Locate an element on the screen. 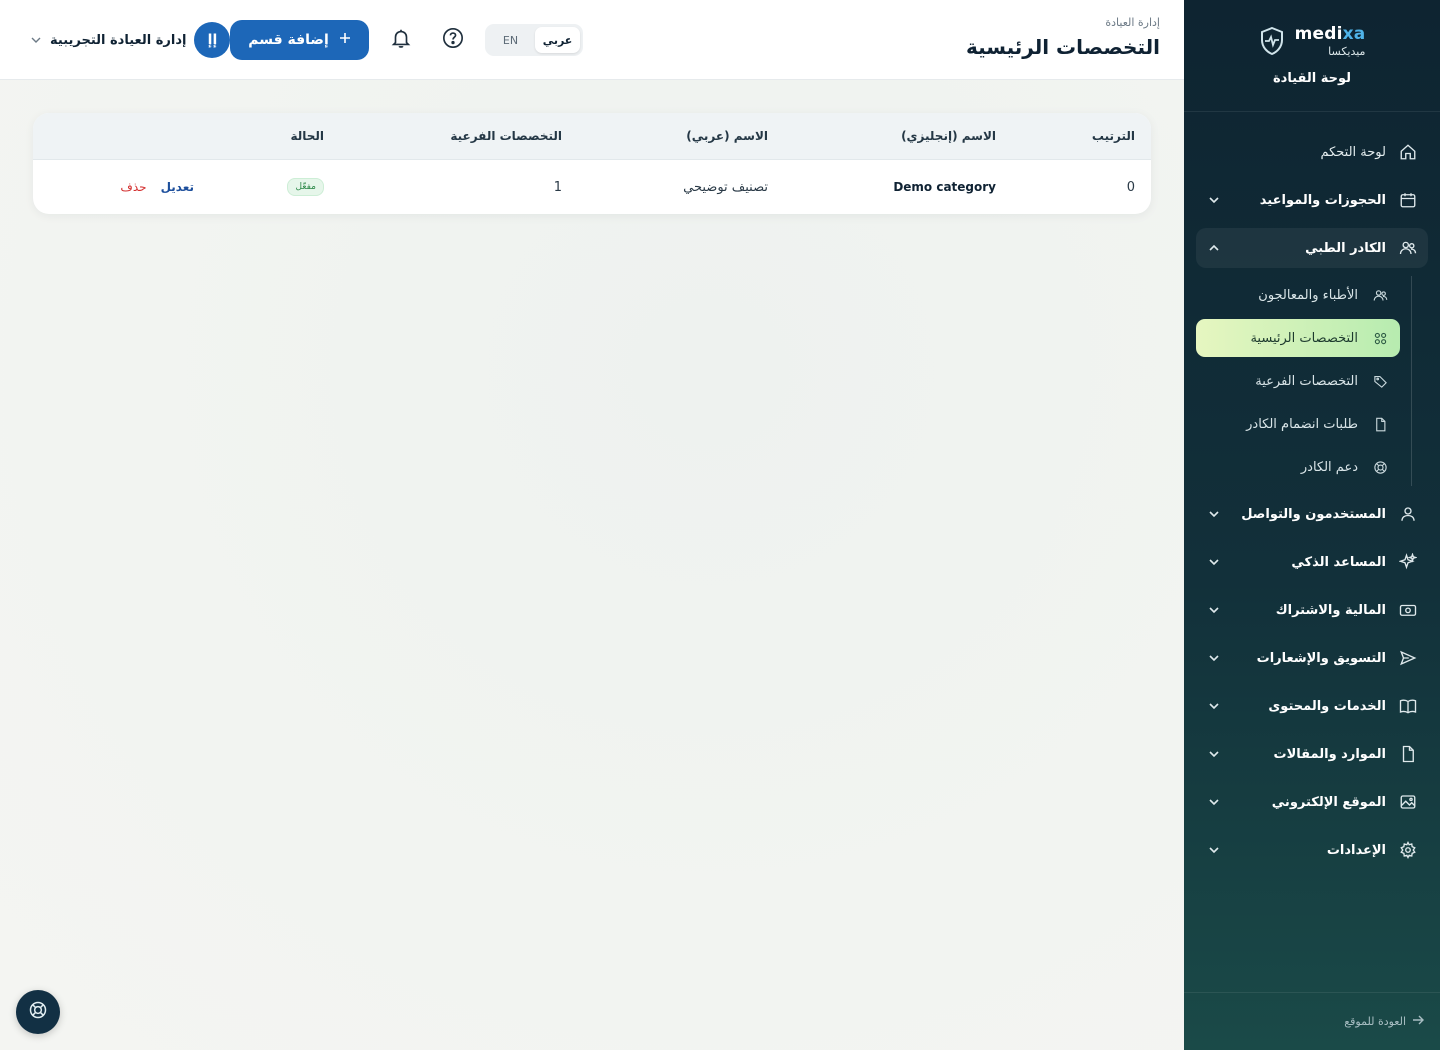  sidebar-item-marketing: التسويق والإشعارات is located at coordinates (1312, 658).